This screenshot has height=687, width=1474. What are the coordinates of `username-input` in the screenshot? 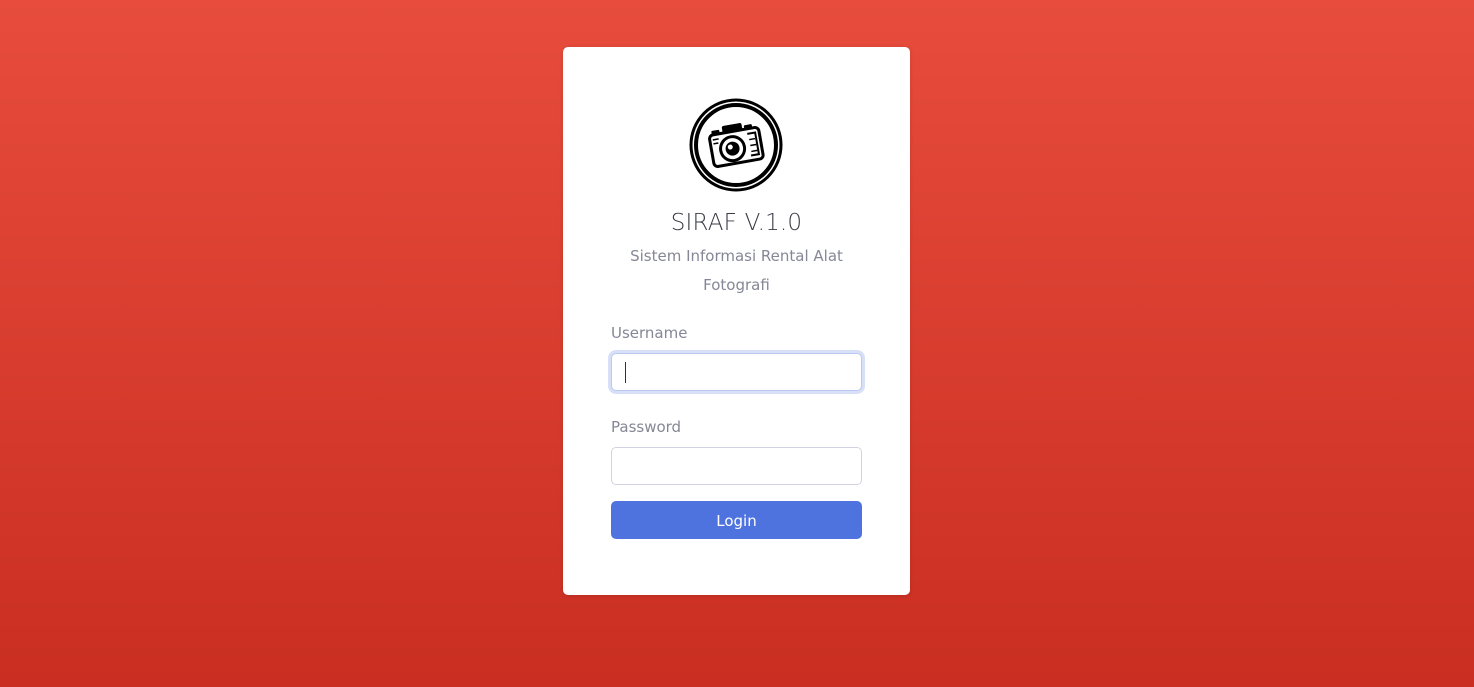 It's located at (736, 372).